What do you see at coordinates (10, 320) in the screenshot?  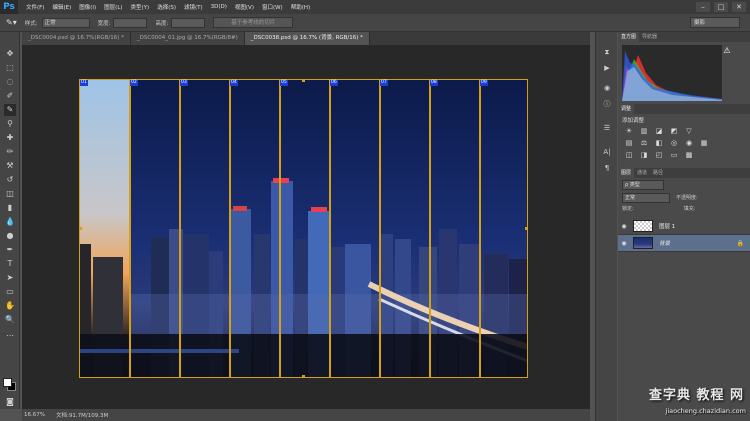 I see `zoom-tool-icon: 🔍` at bounding box center [10, 320].